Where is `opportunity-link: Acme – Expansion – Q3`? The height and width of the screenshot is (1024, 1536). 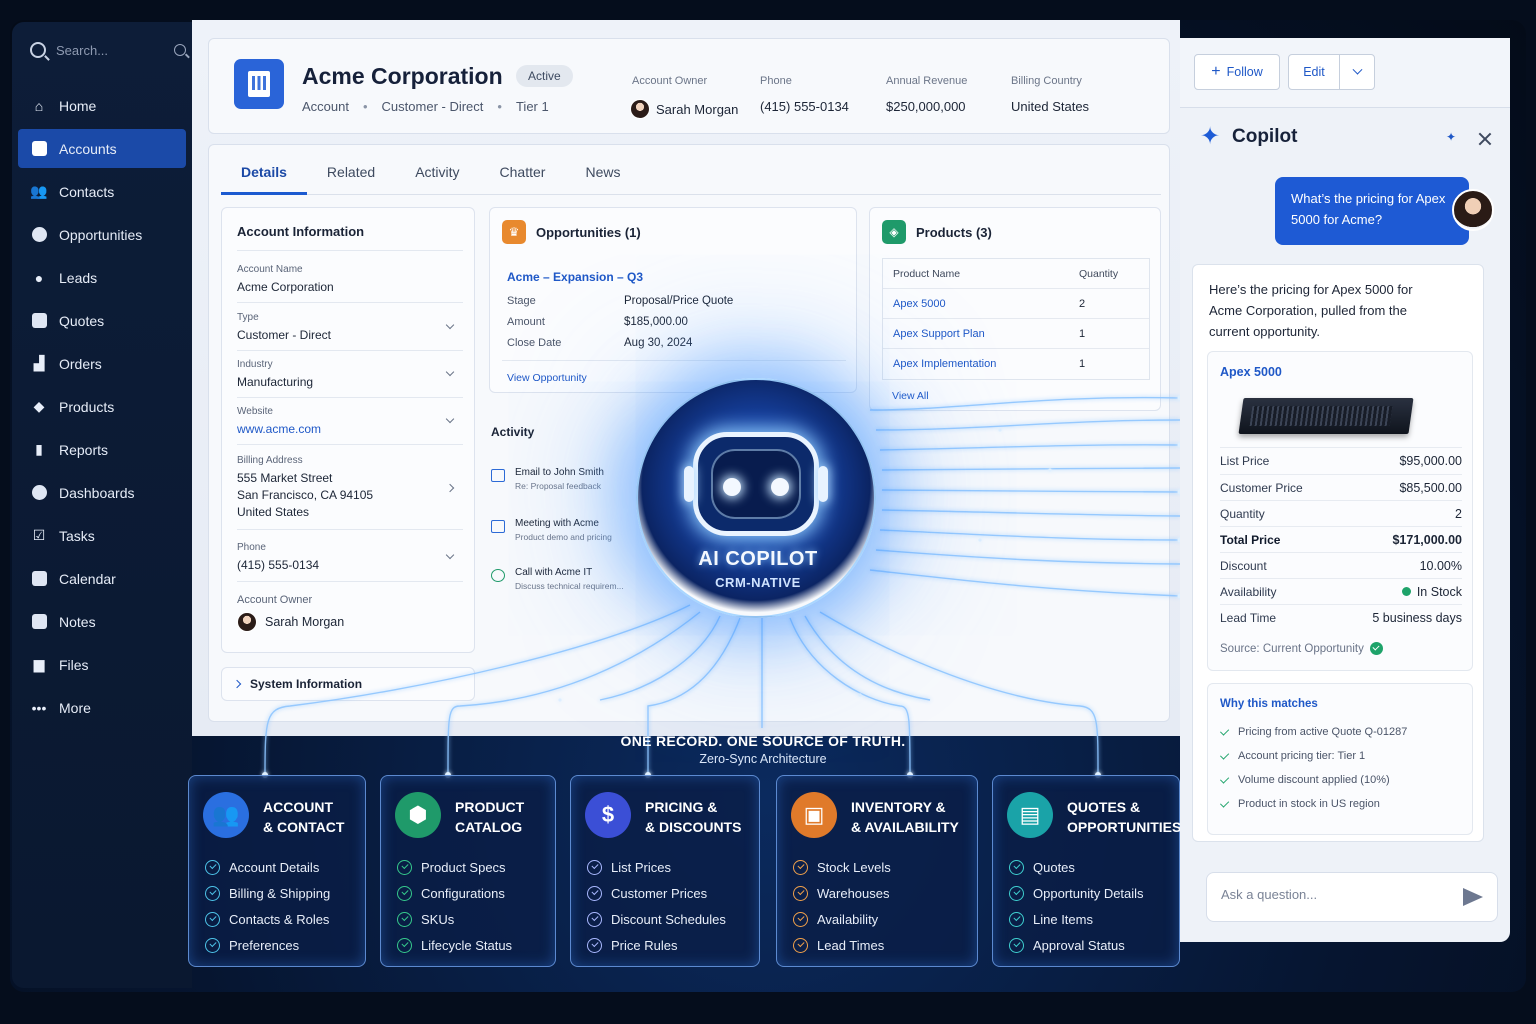
opportunity-link: Acme – Expansion – Q3 is located at coordinates (575, 277).